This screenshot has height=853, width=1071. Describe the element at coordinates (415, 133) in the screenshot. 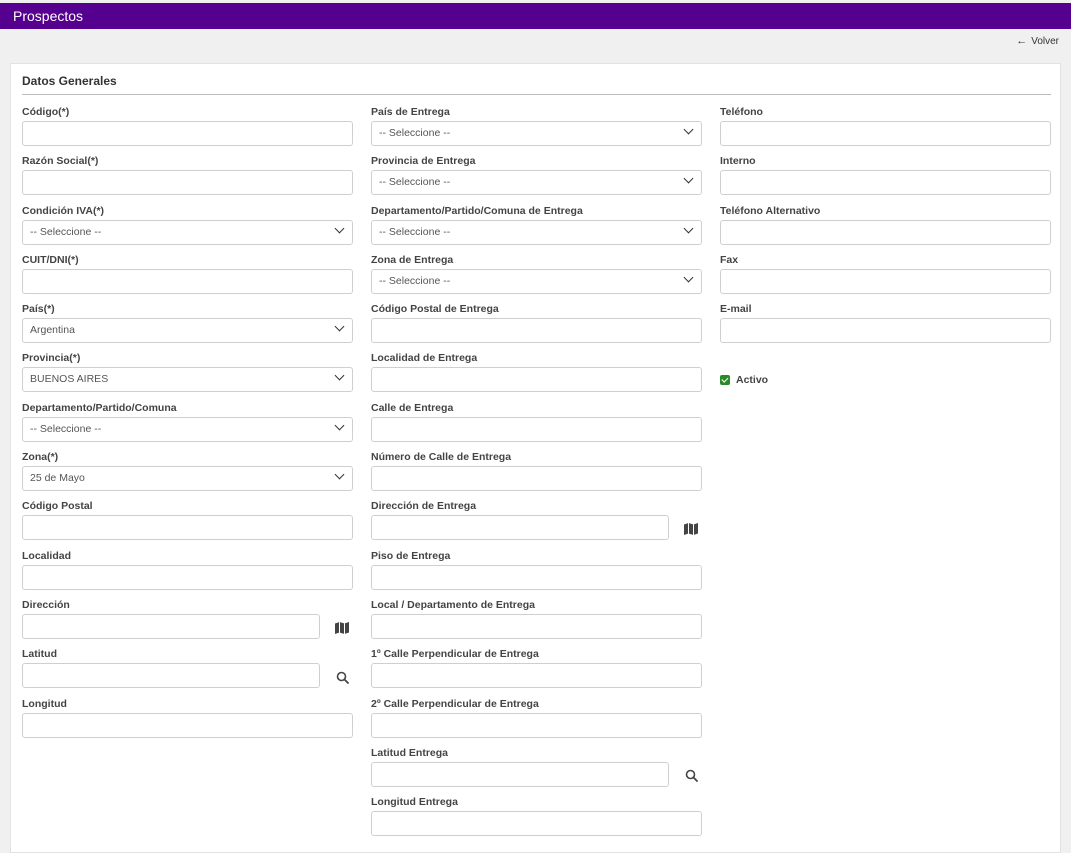

I see `pais-entrega-value: -- Seleccione --` at that location.